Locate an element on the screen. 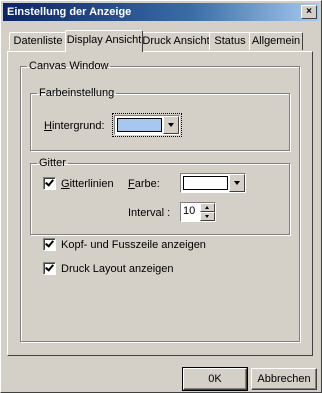  interval-stepper: 10 is located at coordinates (198, 212).